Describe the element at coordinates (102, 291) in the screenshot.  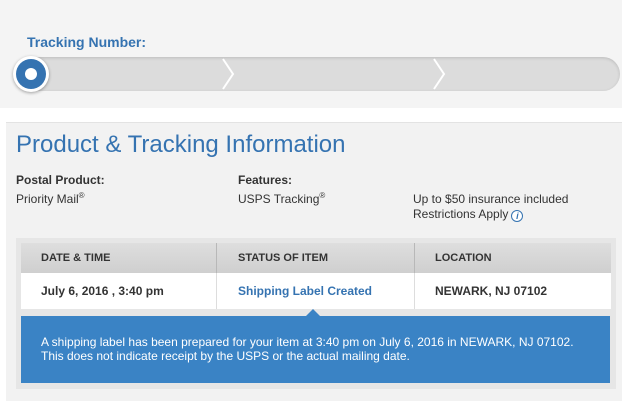
I see `cell-date-time: July 6, 2016 , 3:40 pm` at that location.